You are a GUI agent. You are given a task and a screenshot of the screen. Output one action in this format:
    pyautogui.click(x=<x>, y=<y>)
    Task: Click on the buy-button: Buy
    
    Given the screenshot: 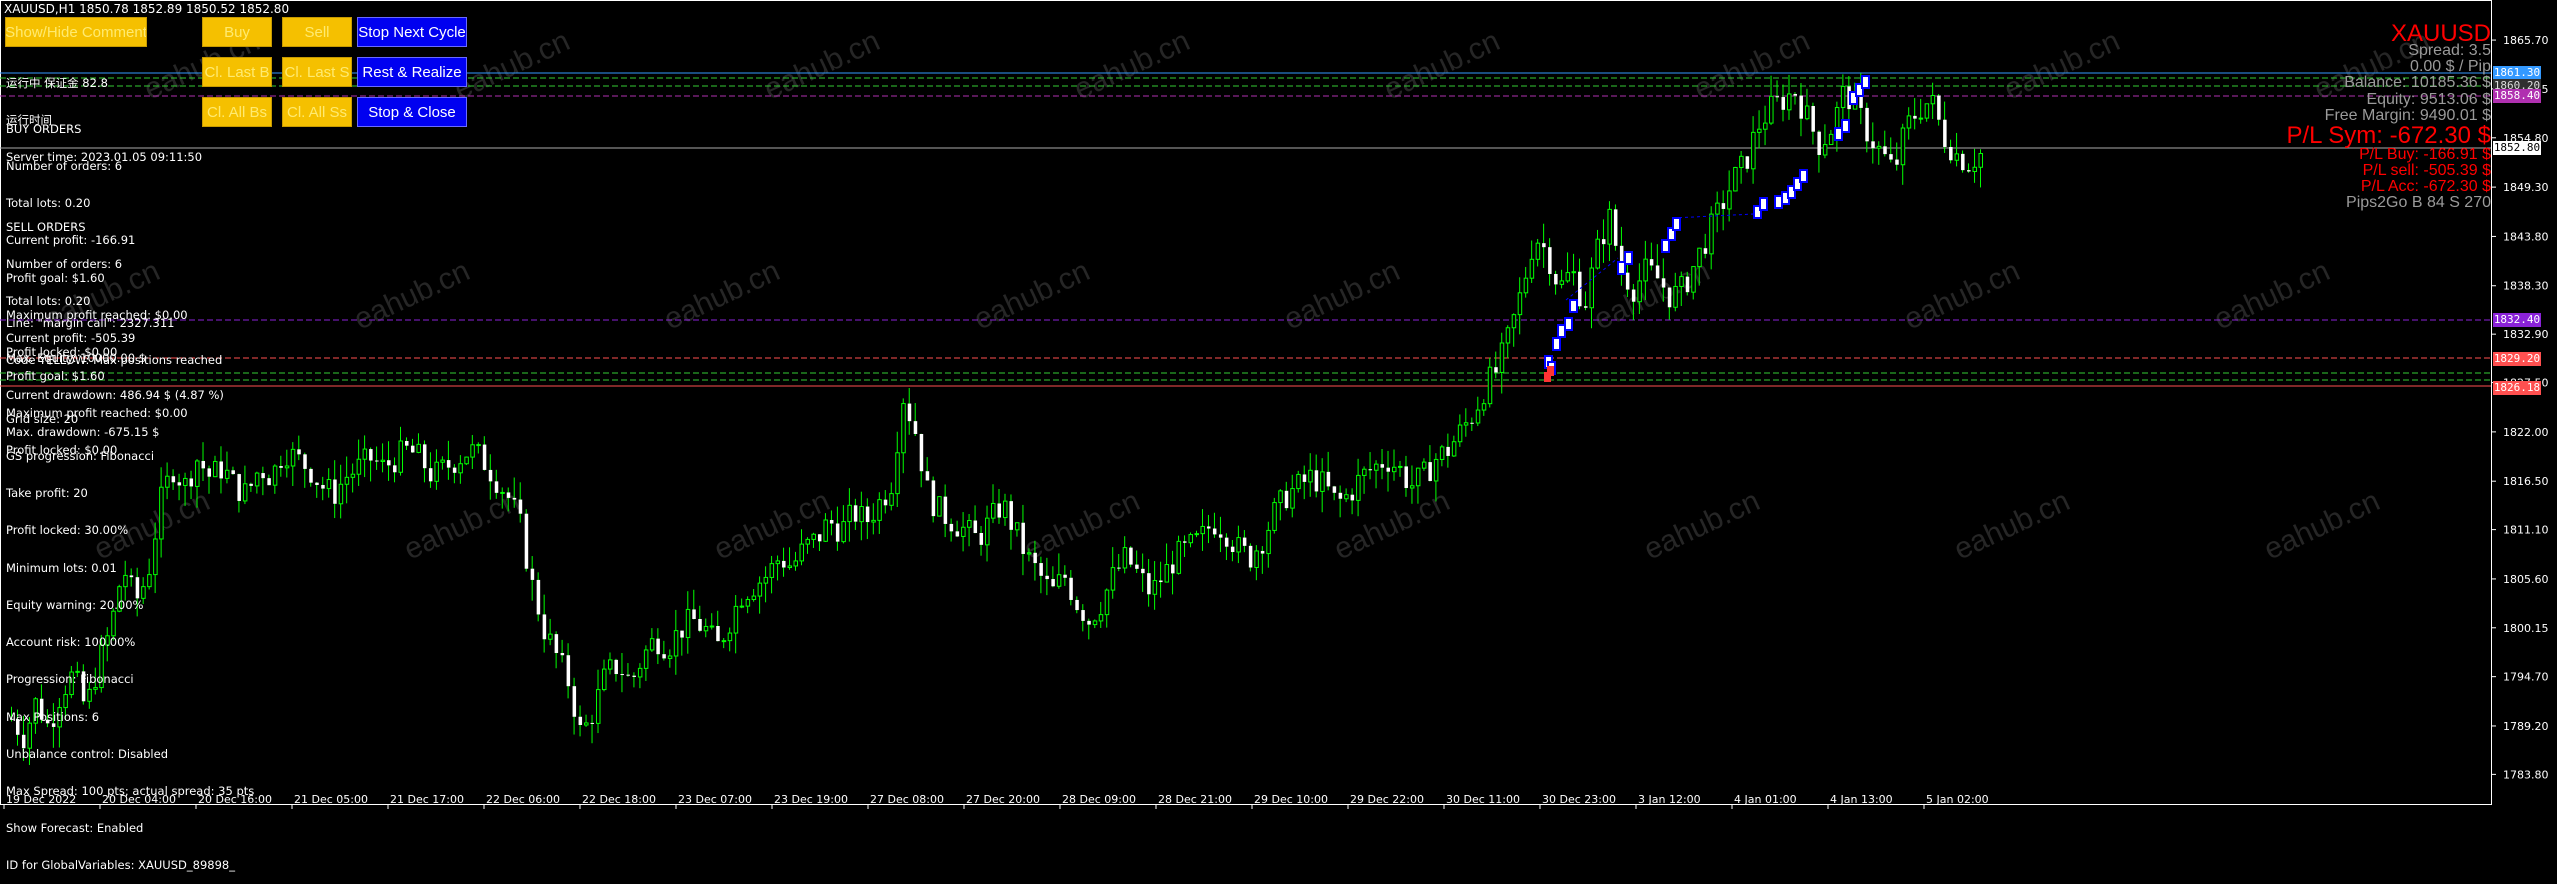 What is the action you would take?
    pyautogui.click(x=237, y=32)
    